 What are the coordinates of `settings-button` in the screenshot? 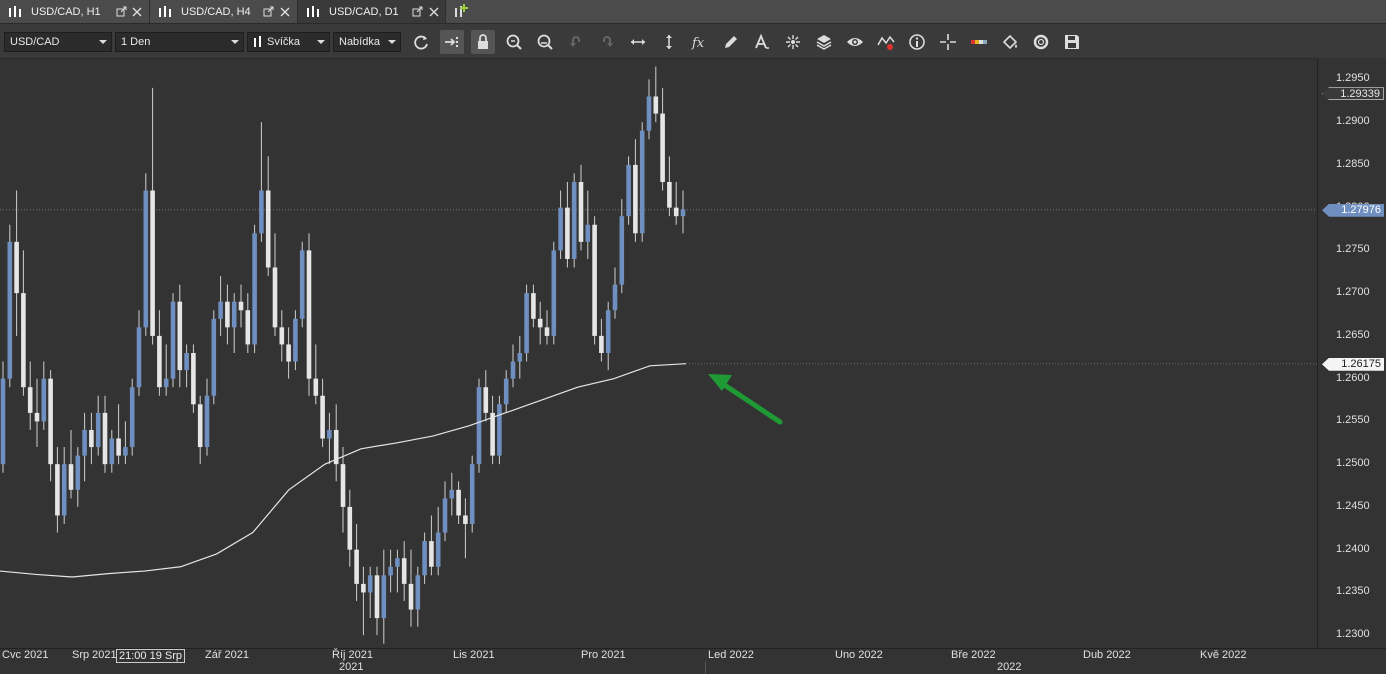 It's located at (1041, 42).